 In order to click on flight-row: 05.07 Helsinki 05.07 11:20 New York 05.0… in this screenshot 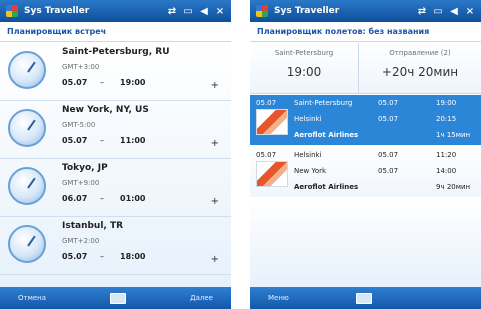, I will do `click(365, 172)`.